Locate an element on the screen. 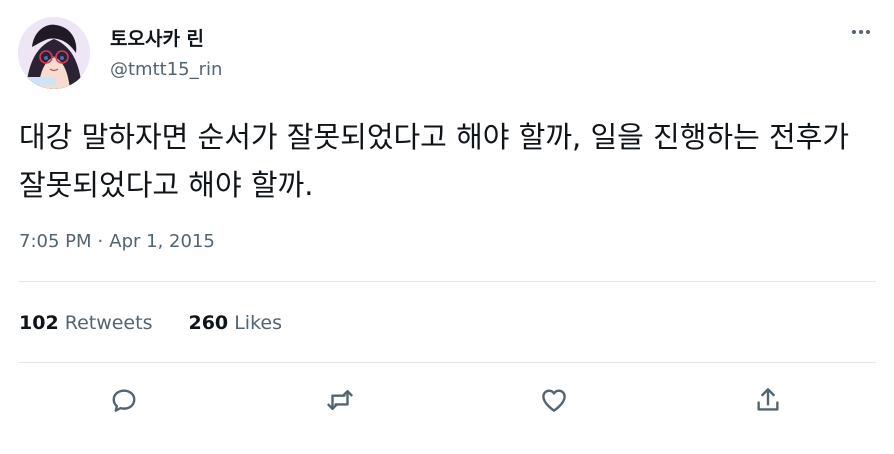 The height and width of the screenshot is (454, 894). share-icon is located at coordinates (768, 399).